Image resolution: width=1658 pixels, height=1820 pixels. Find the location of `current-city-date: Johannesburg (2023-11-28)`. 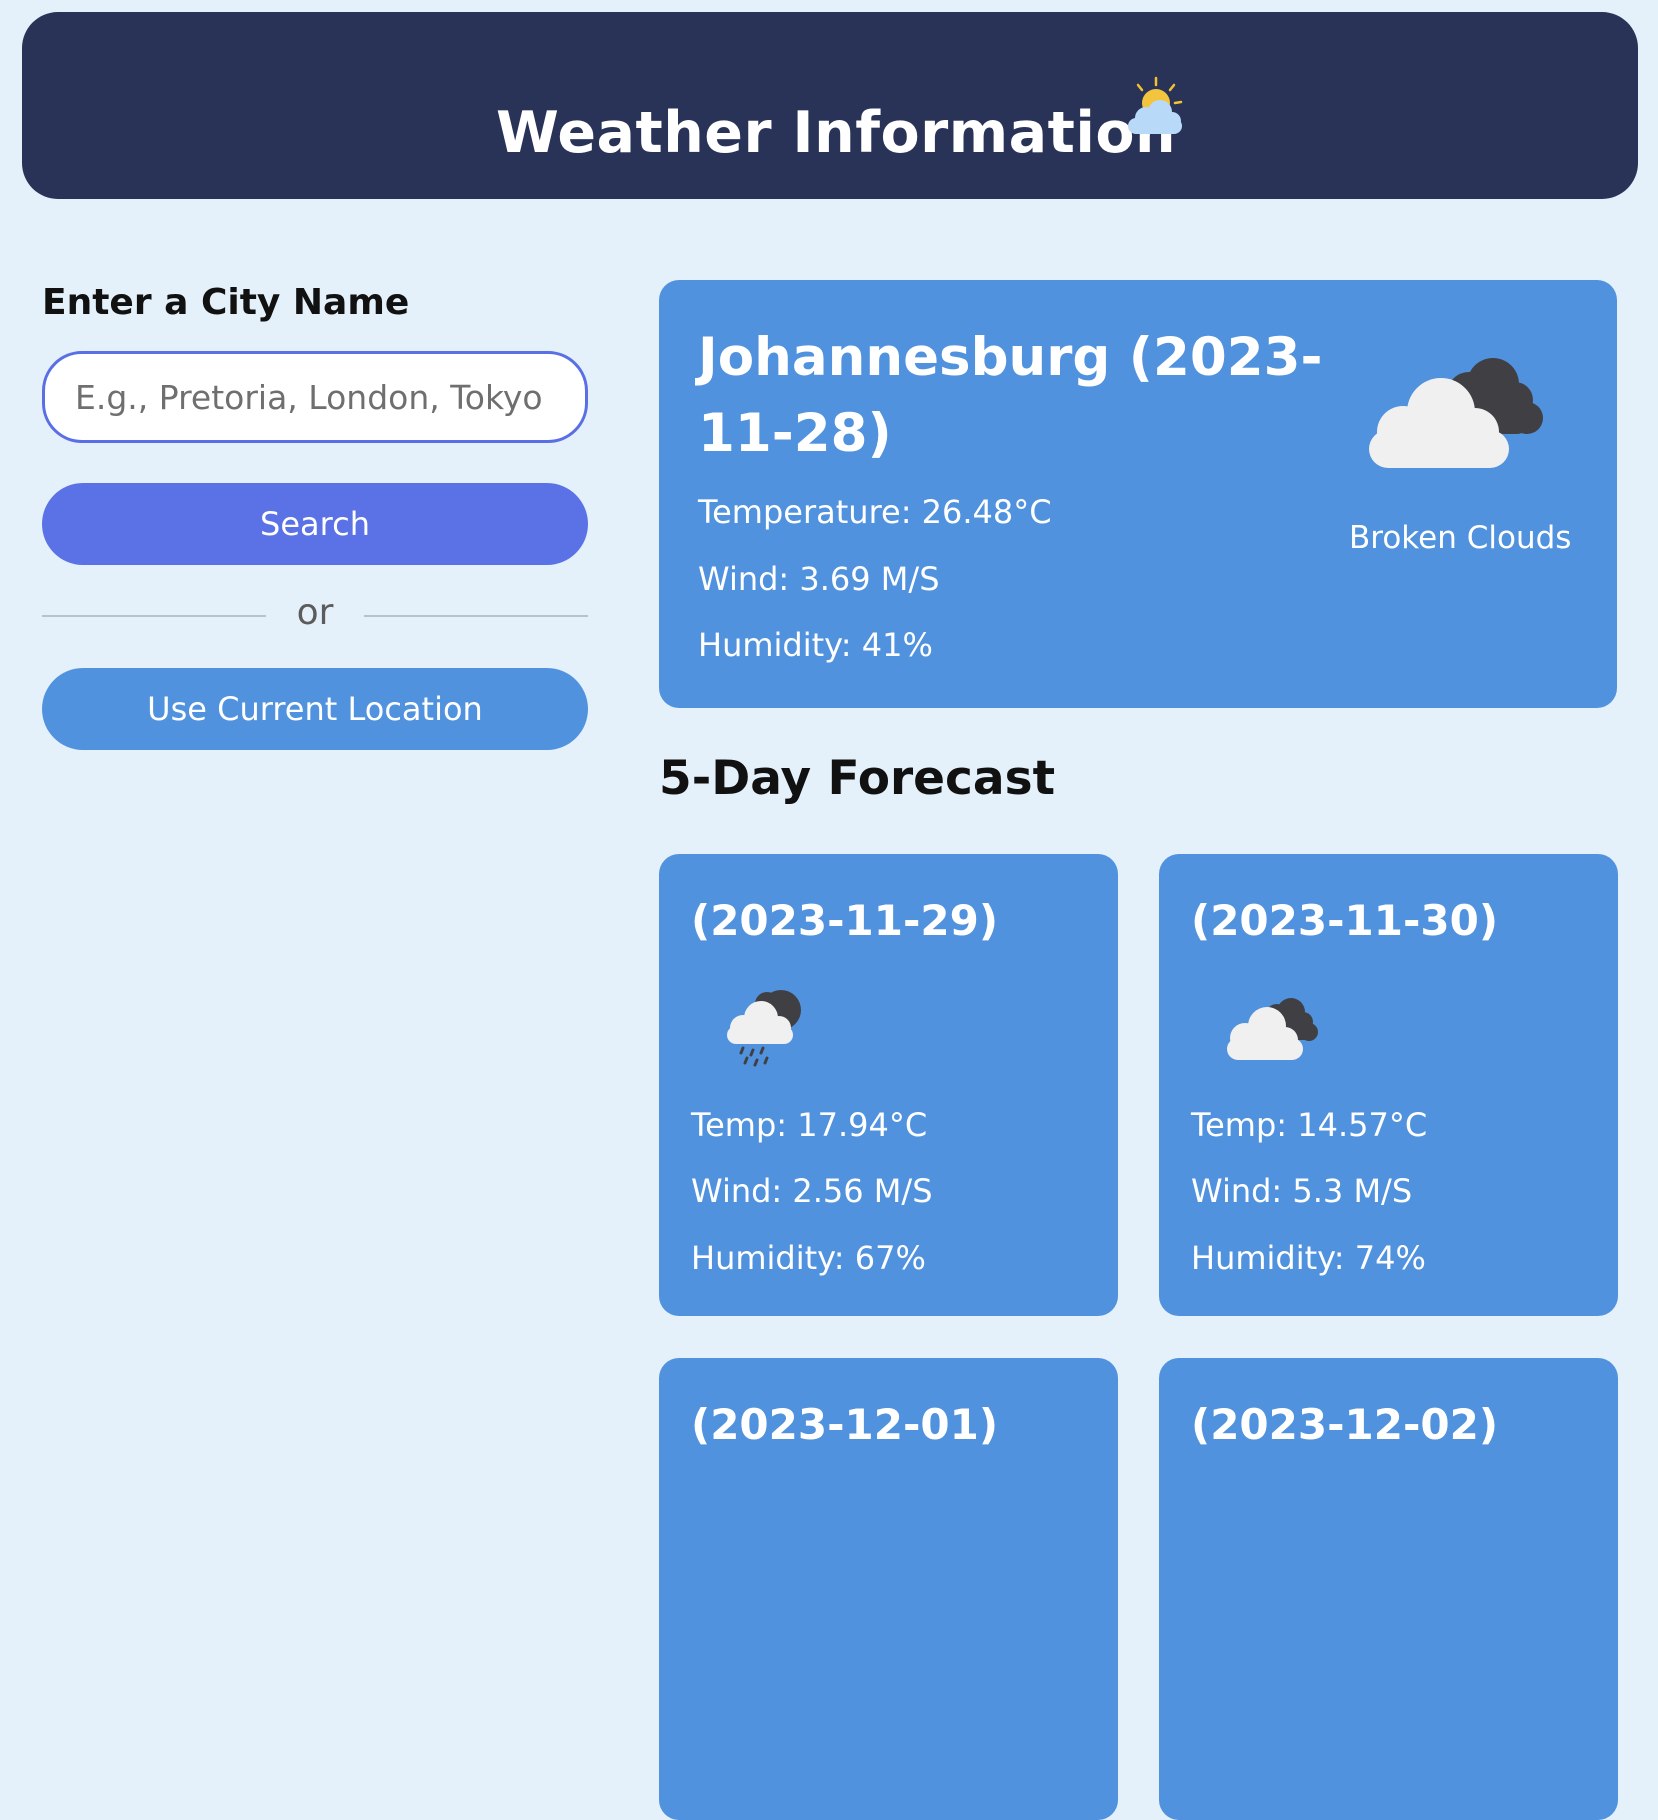

current-city-date: Johannesburg (2023-11-28) is located at coordinates (1010, 395).